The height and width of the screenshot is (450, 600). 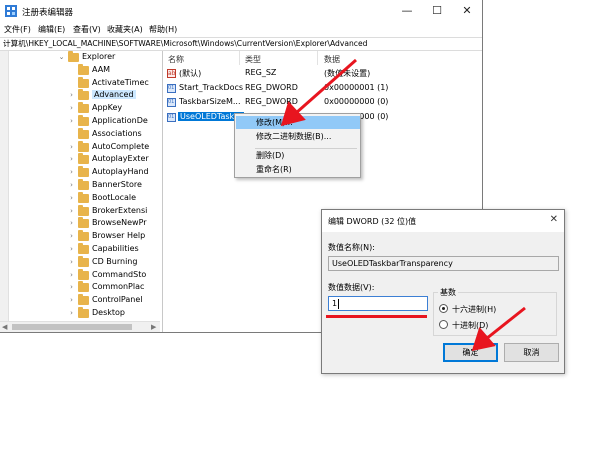 I want to click on tree-item: › AutoComplete, so click(x=80, y=147).